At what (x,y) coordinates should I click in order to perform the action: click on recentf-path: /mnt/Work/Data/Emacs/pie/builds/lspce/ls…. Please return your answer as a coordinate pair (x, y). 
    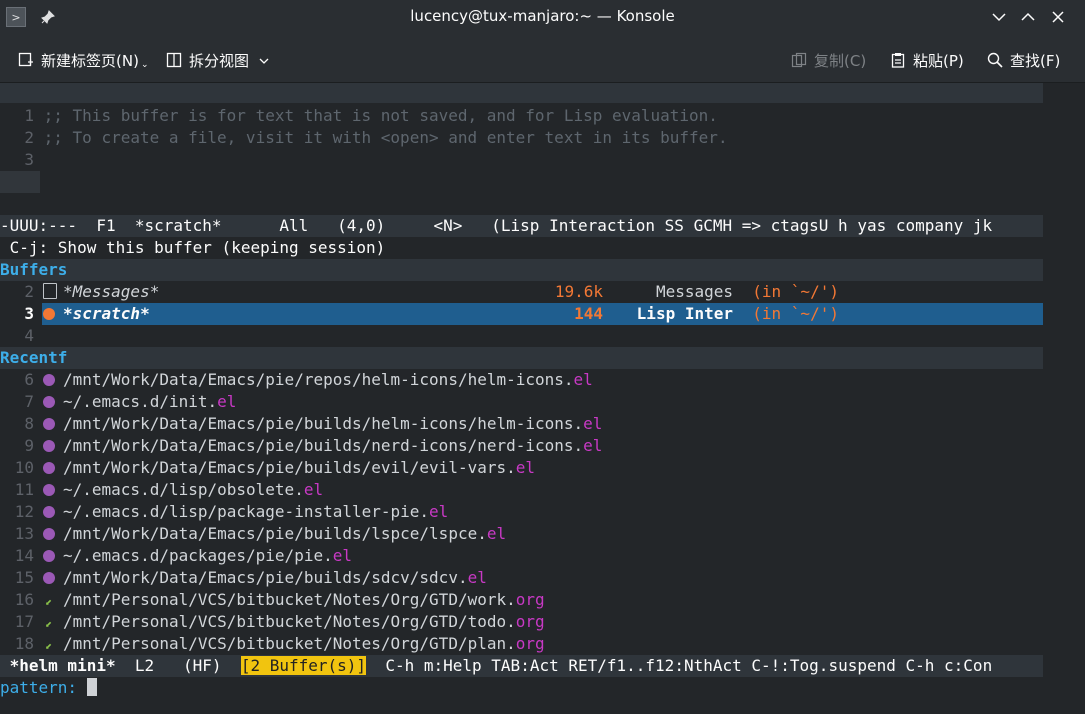
    Looking at the image, I should click on (275, 533).